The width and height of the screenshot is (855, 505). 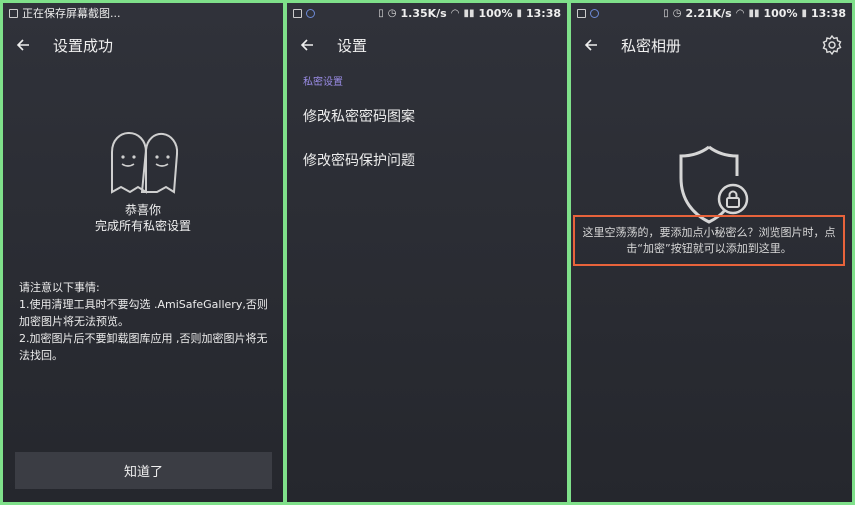 What do you see at coordinates (145, 162) in the screenshot?
I see `ghost-pair-icon` at bounding box center [145, 162].